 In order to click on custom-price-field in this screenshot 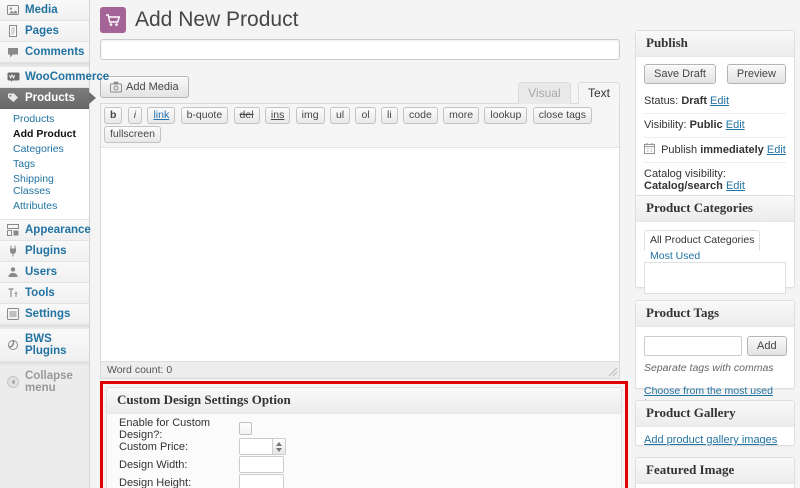, I will do `click(262, 446)`.